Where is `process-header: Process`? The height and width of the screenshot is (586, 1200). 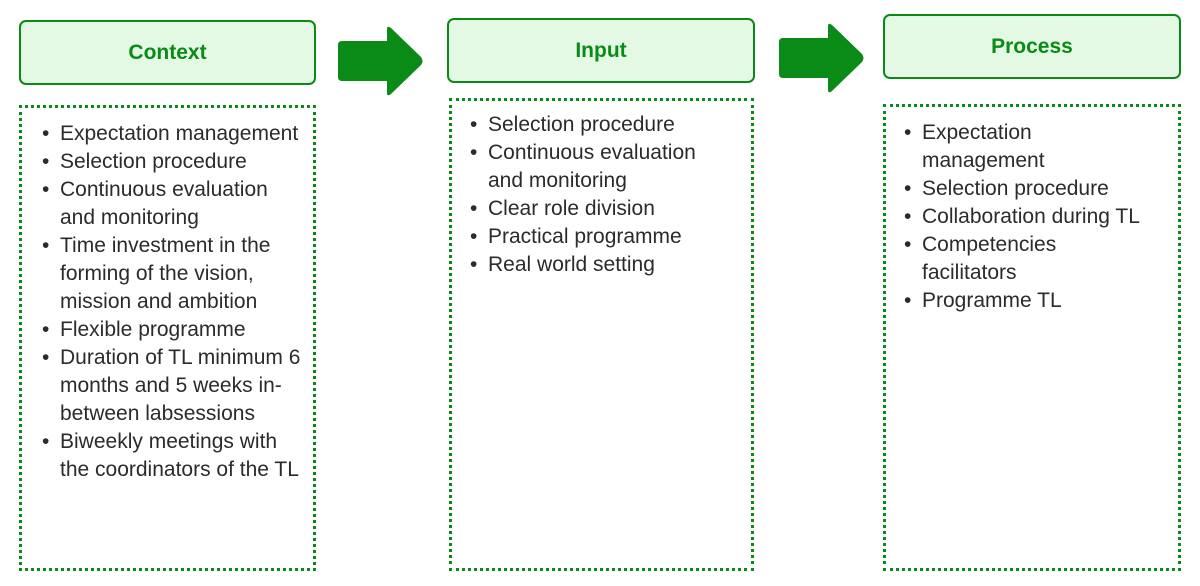
process-header: Process is located at coordinates (1032, 46).